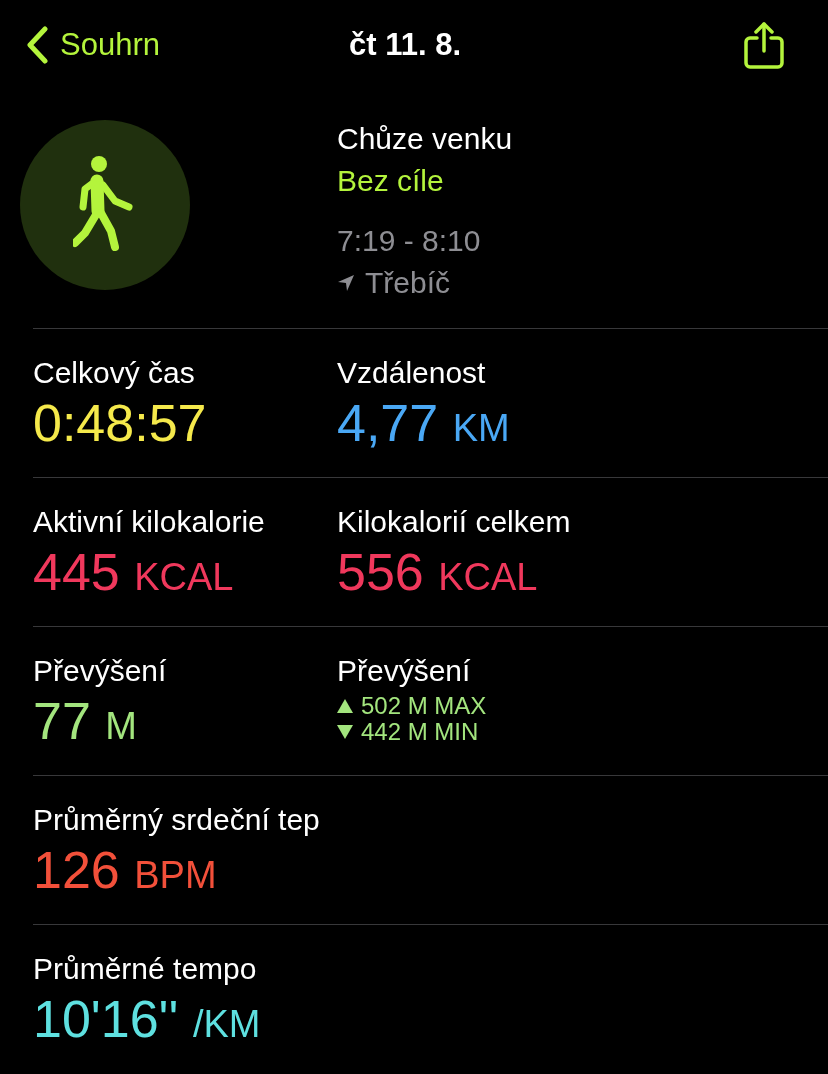  What do you see at coordinates (37, 45) in the screenshot?
I see `chevron-left-icon` at bounding box center [37, 45].